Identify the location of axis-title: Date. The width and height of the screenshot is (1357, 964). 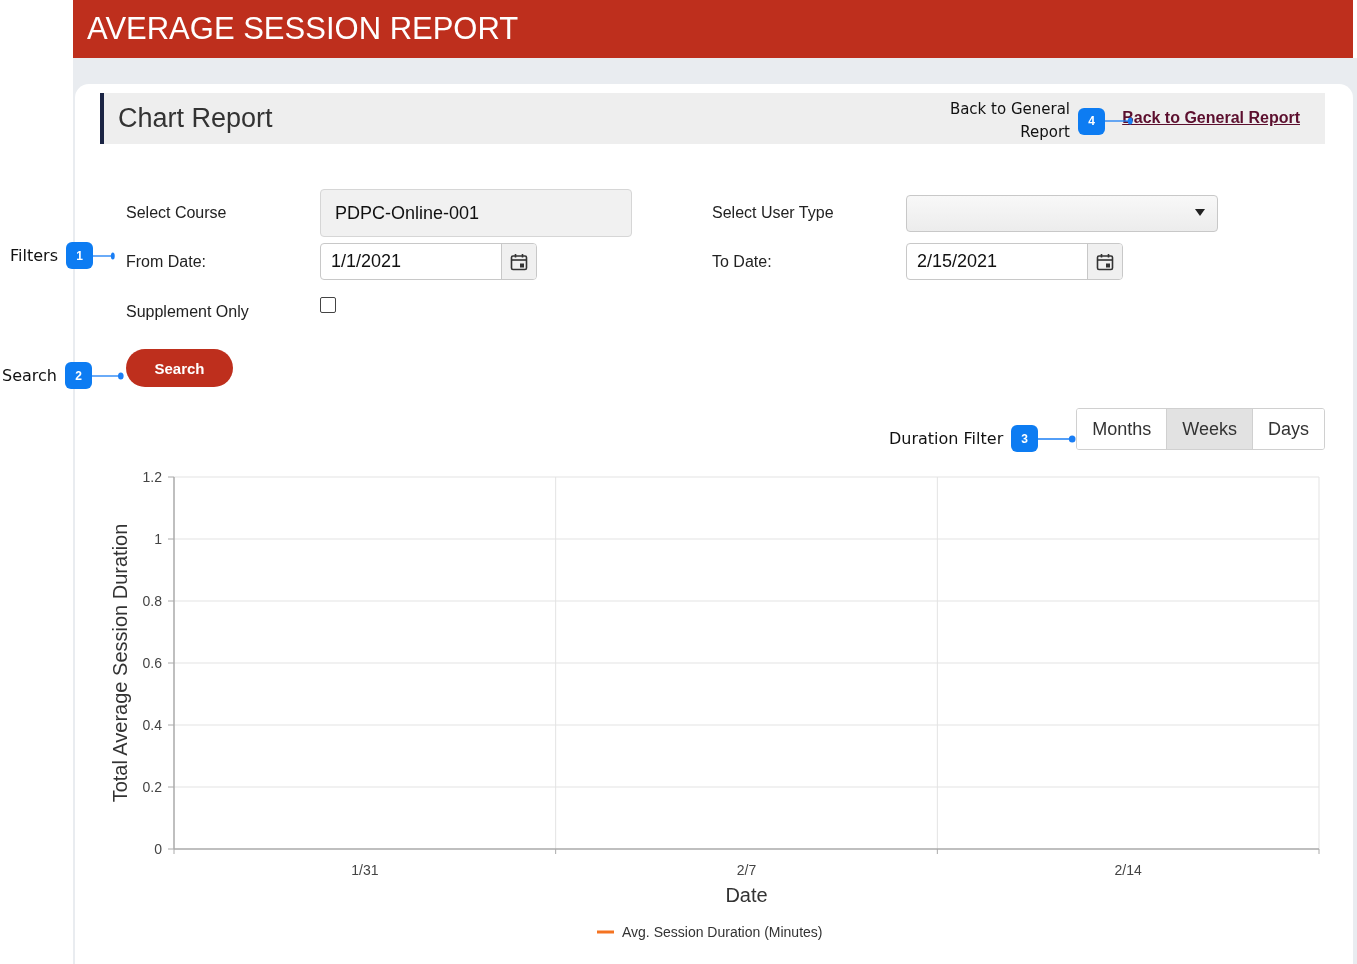
(746, 895).